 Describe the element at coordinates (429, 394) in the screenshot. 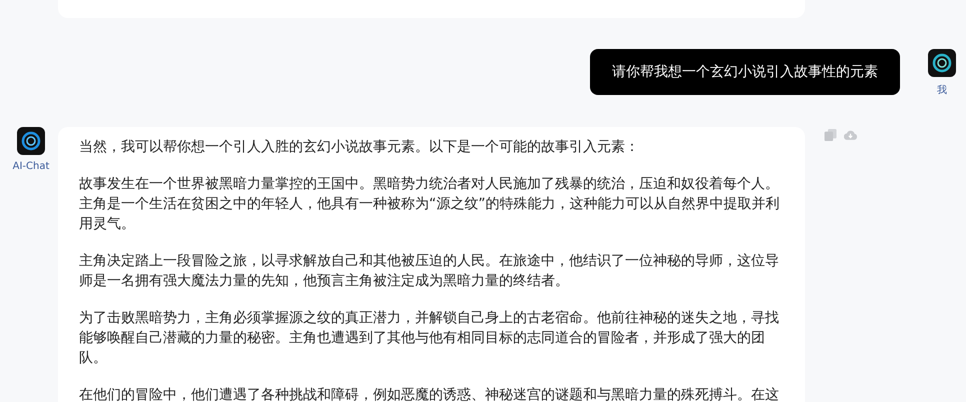

I see `message-paragraph: 在他们的冒险中，他们遭遇了各种挑战和障碍，例如恶魔的诱惑、神秘迷宫的谜题和与黑暗力量的殊死搏斗。在这` at that location.